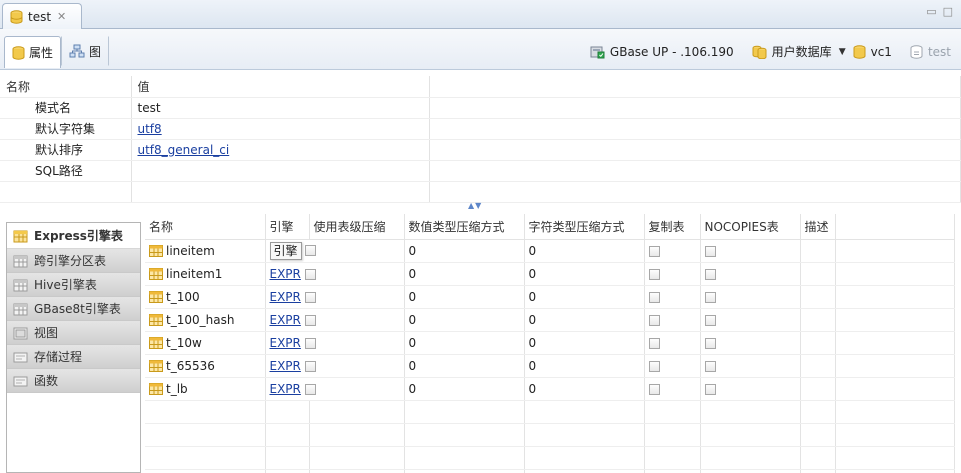 The image size is (961, 473). Describe the element at coordinates (194, 274) in the screenshot. I see `table-name: lineitem1` at that location.